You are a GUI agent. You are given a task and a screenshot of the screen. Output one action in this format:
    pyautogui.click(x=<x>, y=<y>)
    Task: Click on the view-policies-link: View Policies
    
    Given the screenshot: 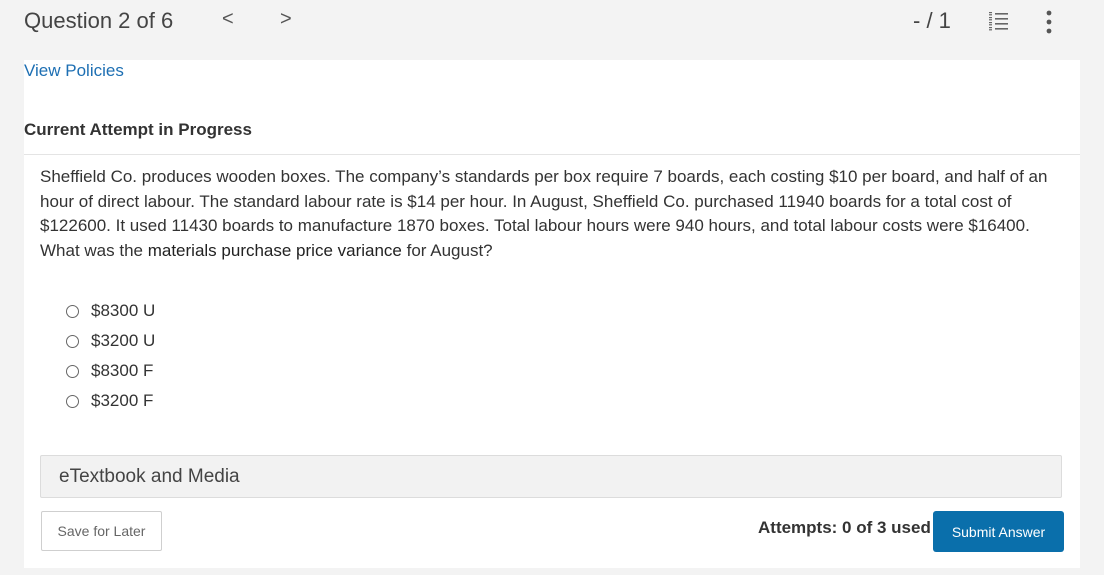 What is the action you would take?
    pyautogui.click(x=74, y=71)
    